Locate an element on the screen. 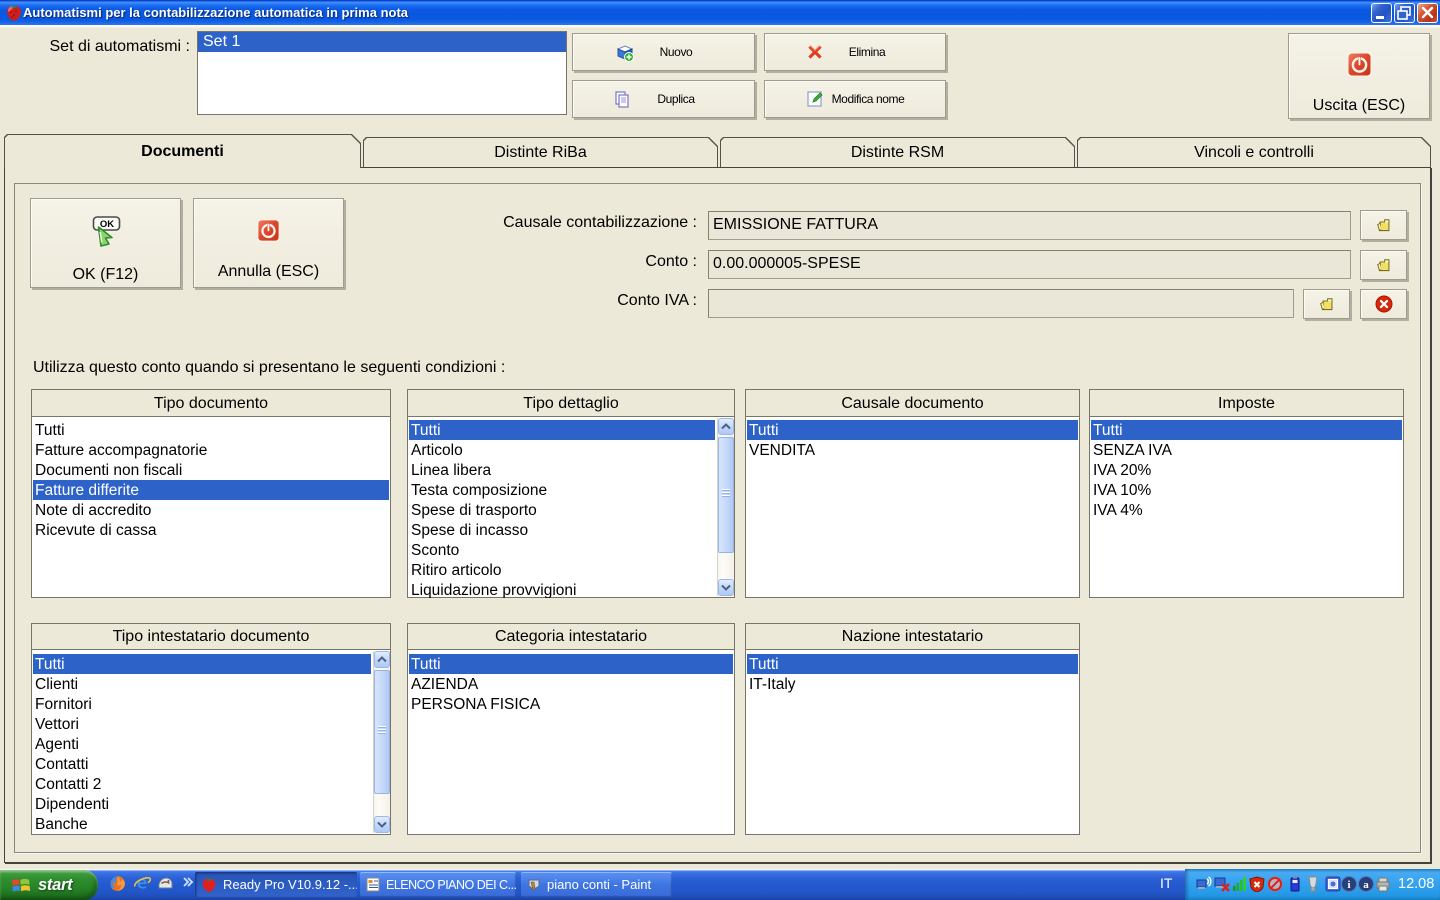 Image resolution: width=1440 pixels, height=900 pixels. svg-text: i is located at coordinates (1348, 885).